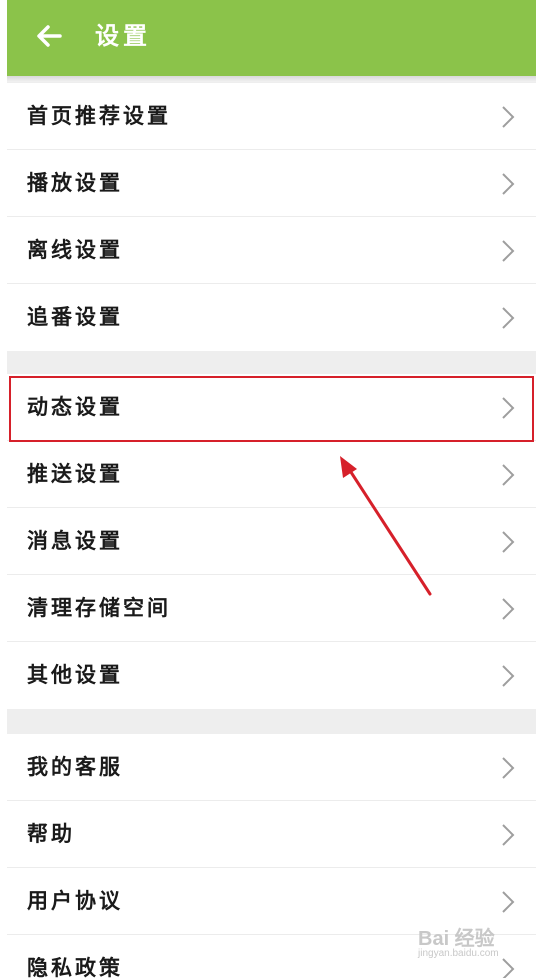  I want to click on settings-item-homepage-recommend: 首页推荐设置, so click(271, 116).